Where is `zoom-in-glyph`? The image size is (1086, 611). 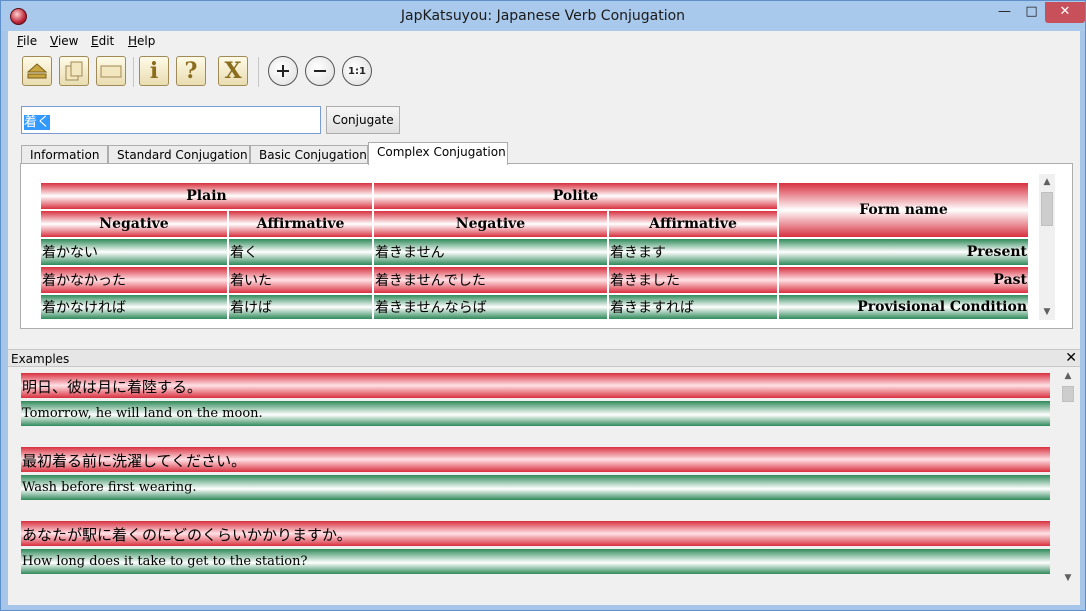
zoom-in-glyph is located at coordinates (283, 71).